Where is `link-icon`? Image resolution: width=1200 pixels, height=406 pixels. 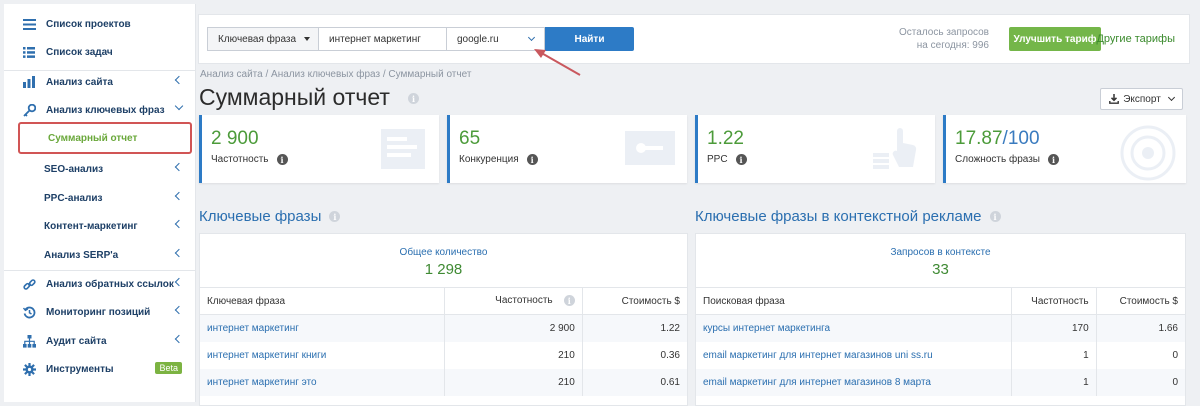
link-icon is located at coordinates (29, 284).